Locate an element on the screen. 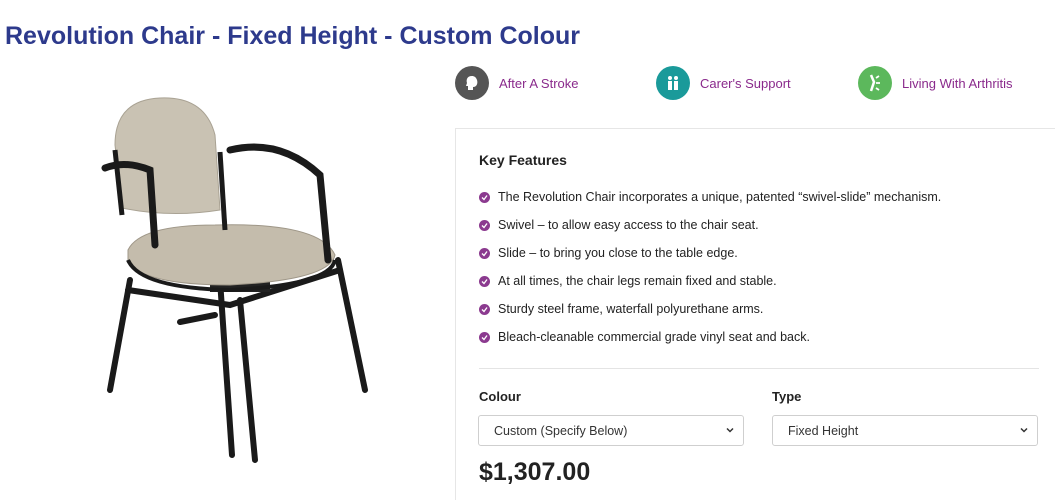 The width and height of the screenshot is (1055, 500). badge-living-with-arthritis: Living With Arthritis is located at coordinates (935, 83).